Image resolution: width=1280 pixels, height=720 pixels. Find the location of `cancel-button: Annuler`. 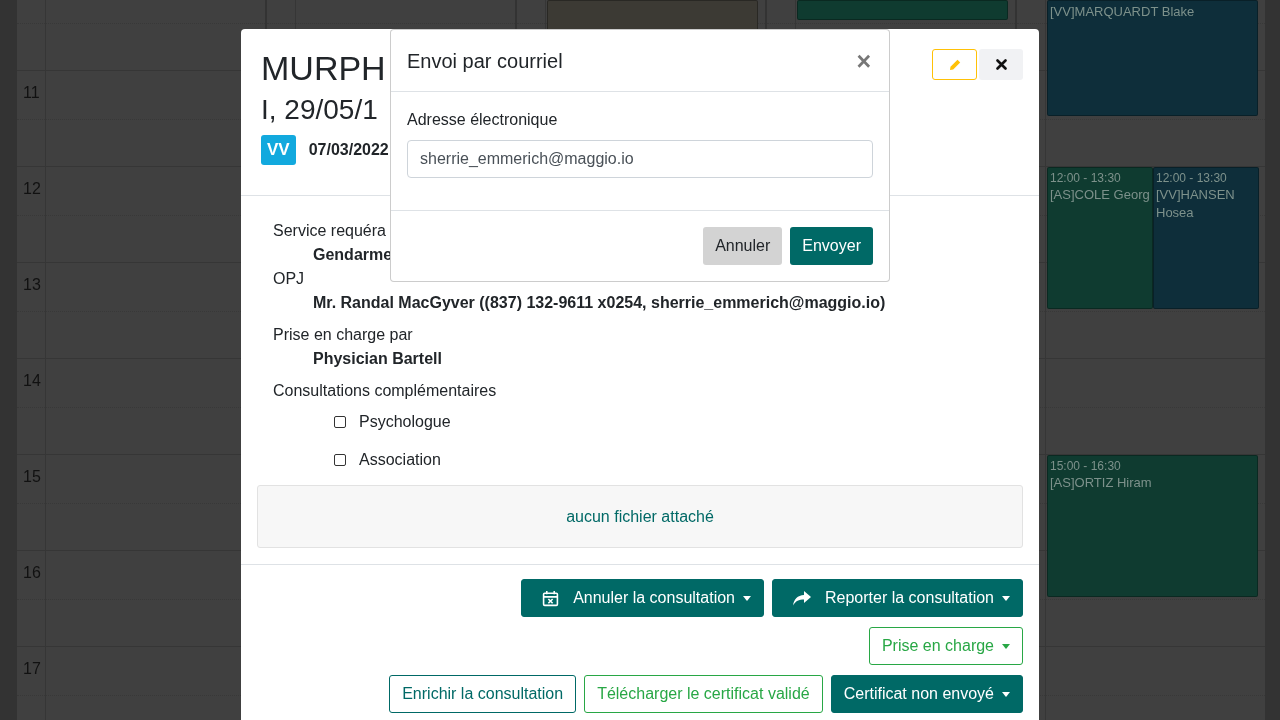

cancel-button: Annuler is located at coordinates (743, 246).